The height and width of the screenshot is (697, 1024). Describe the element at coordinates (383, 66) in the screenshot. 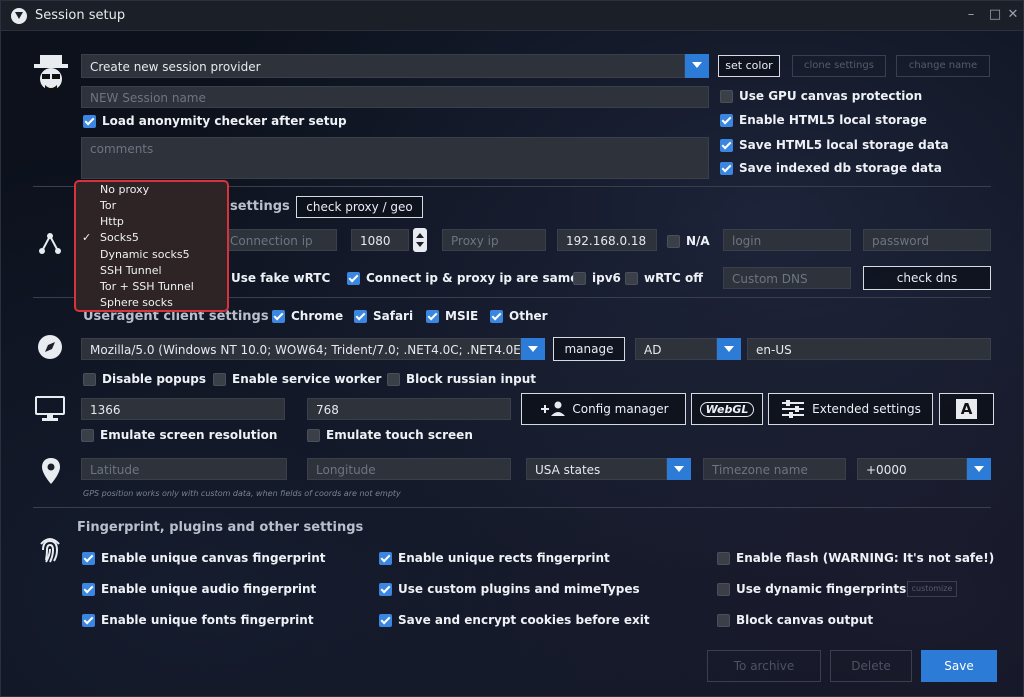

I see `provider-select: Create new session provider` at that location.